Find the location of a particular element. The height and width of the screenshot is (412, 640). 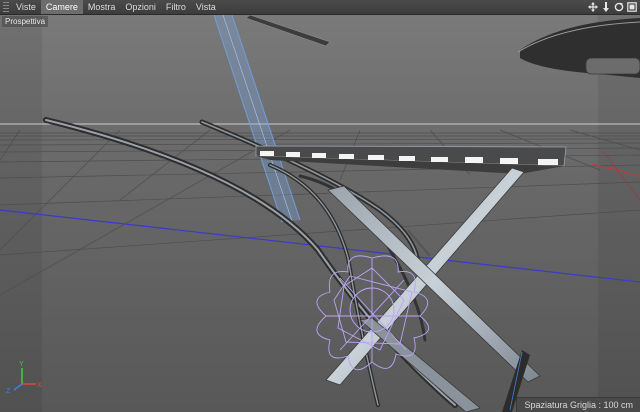

menu-item-mostra: Mostra is located at coordinates (102, 7).